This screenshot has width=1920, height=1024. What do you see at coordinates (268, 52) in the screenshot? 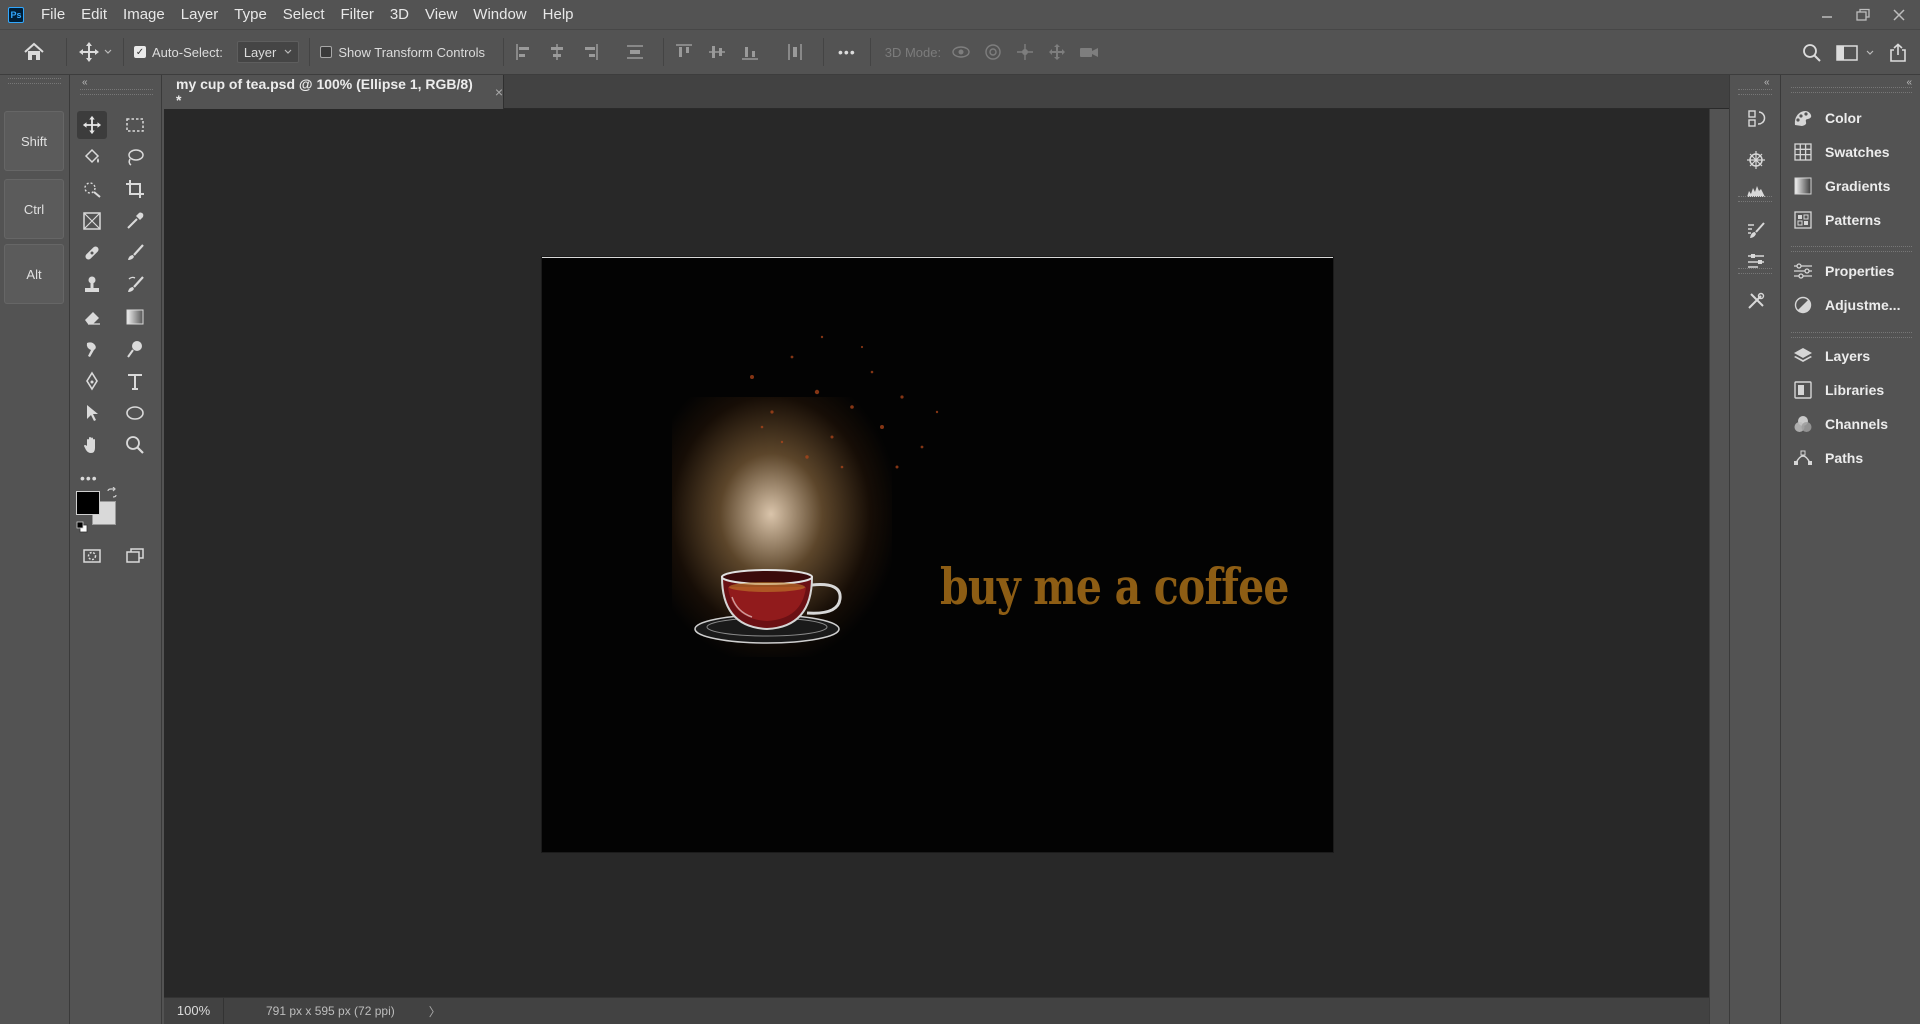
I see `auto-select-dropdown: Layer` at bounding box center [268, 52].